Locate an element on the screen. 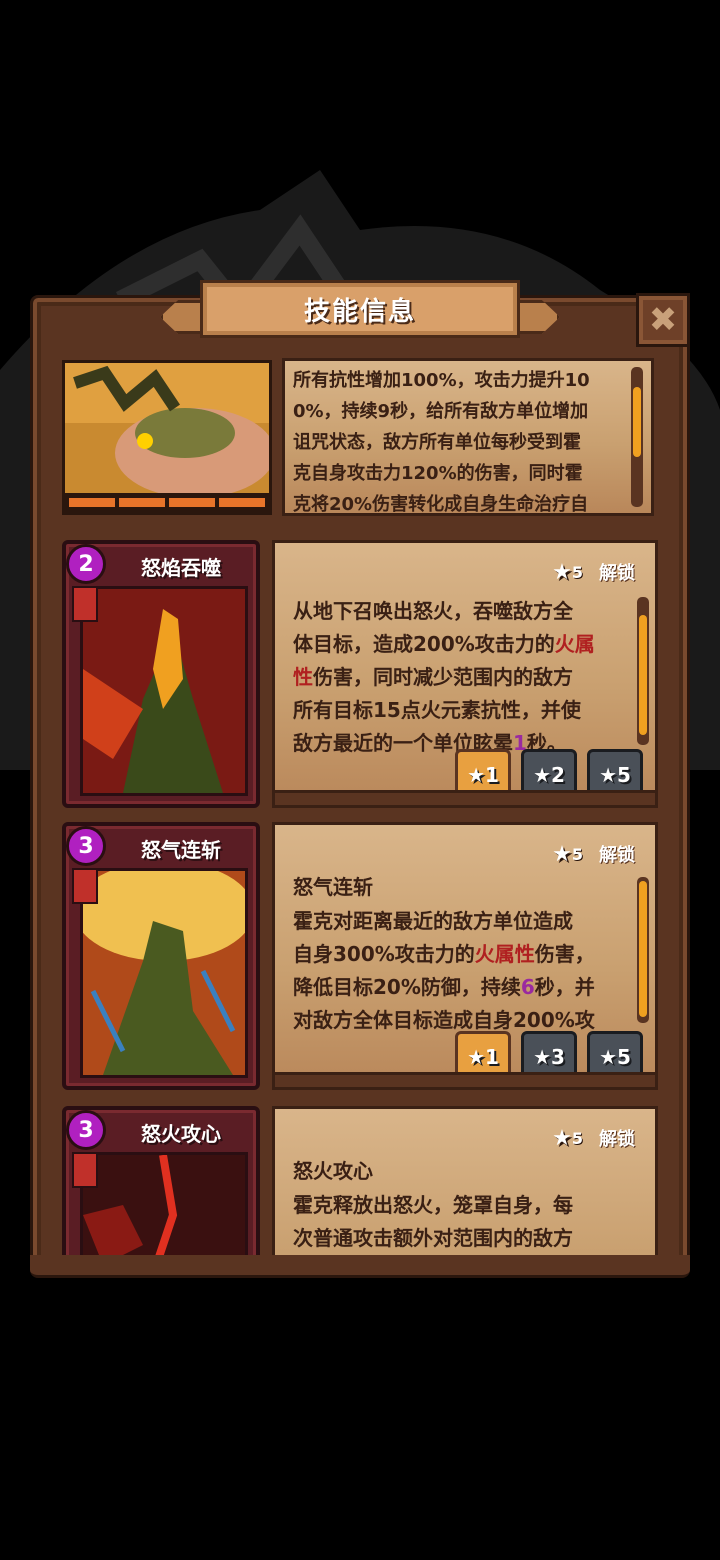 Image resolution: width=720 pixels, height=1560 pixels. skill-card: 怒气连斩 3 is located at coordinates (161, 956).